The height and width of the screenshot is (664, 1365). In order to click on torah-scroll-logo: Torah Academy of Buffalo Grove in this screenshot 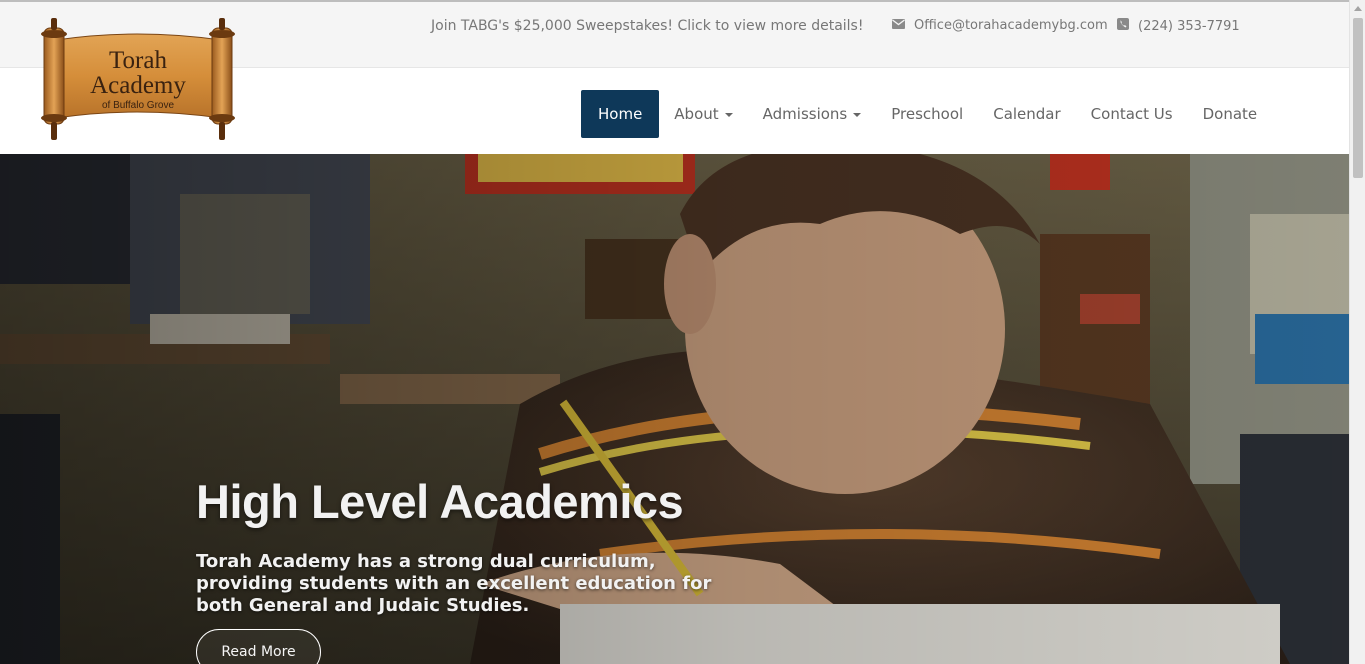, I will do `click(138, 79)`.